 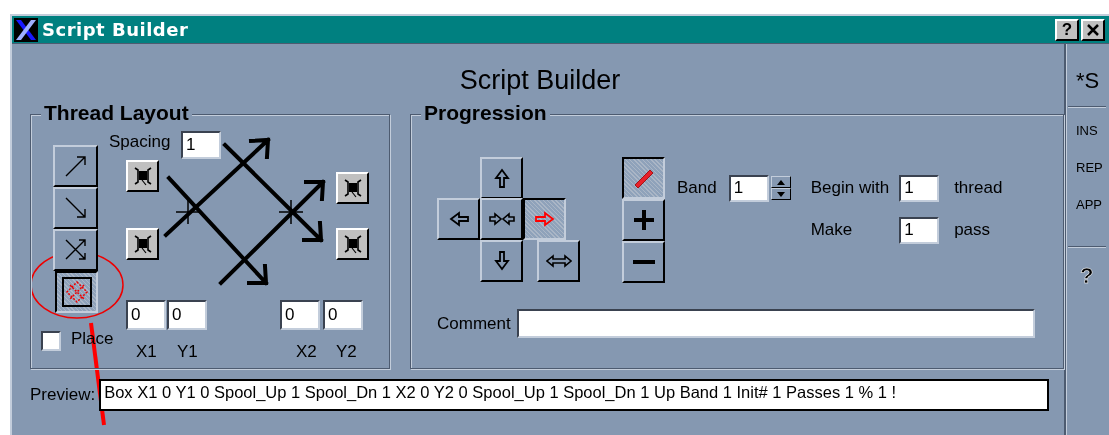 What do you see at coordinates (140, 142) in the screenshot?
I see `spacing-label: Spacing` at bounding box center [140, 142].